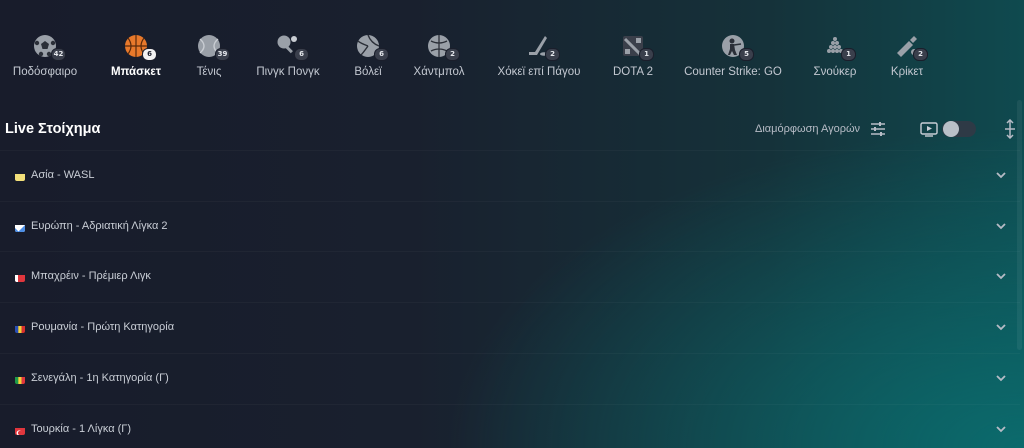 The width and height of the screenshot is (1024, 448). I want to click on league-row: Τουρκία - 1 Λίγκα (Γ), so click(510, 426).